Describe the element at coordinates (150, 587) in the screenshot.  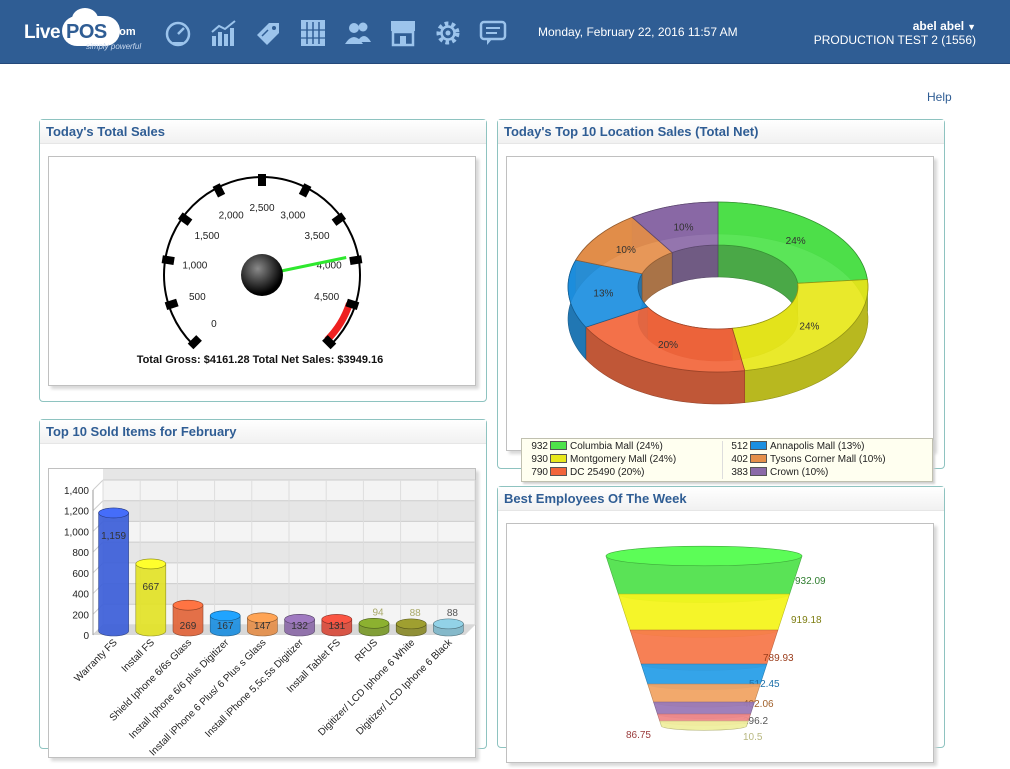
I see `bar-value-label: 667` at that location.